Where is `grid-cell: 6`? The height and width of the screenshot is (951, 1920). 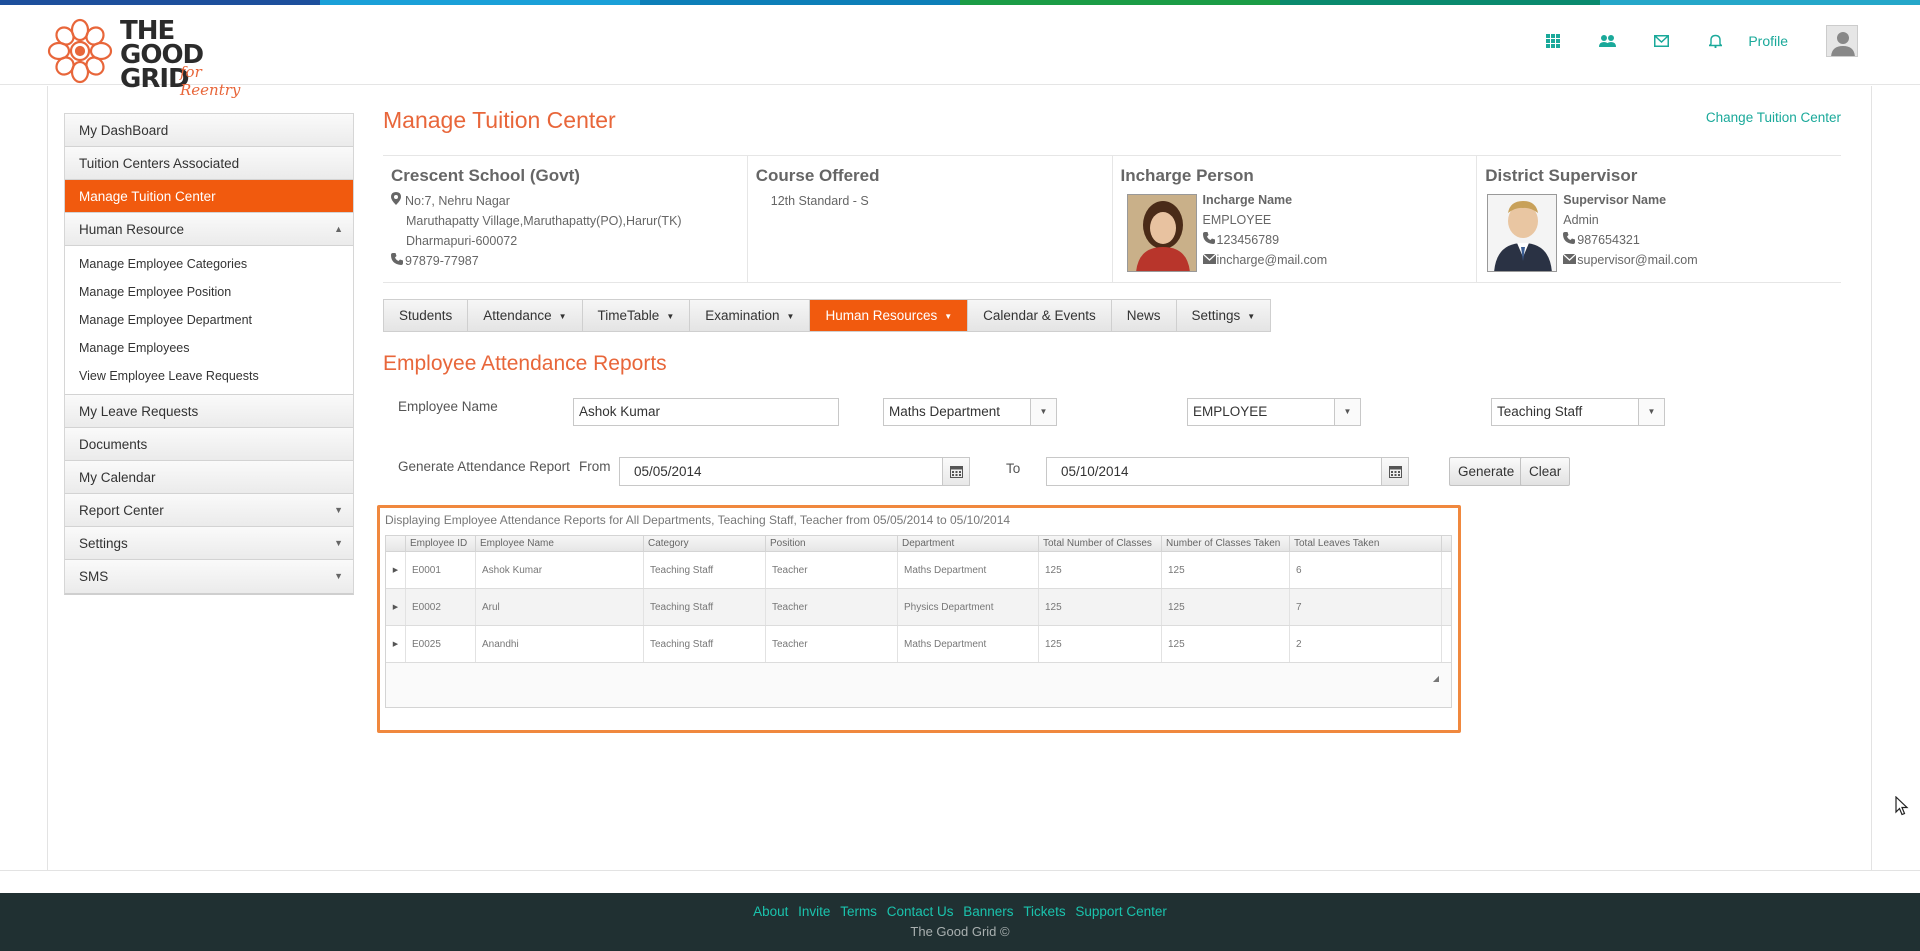 grid-cell: 6 is located at coordinates (1366, 570).